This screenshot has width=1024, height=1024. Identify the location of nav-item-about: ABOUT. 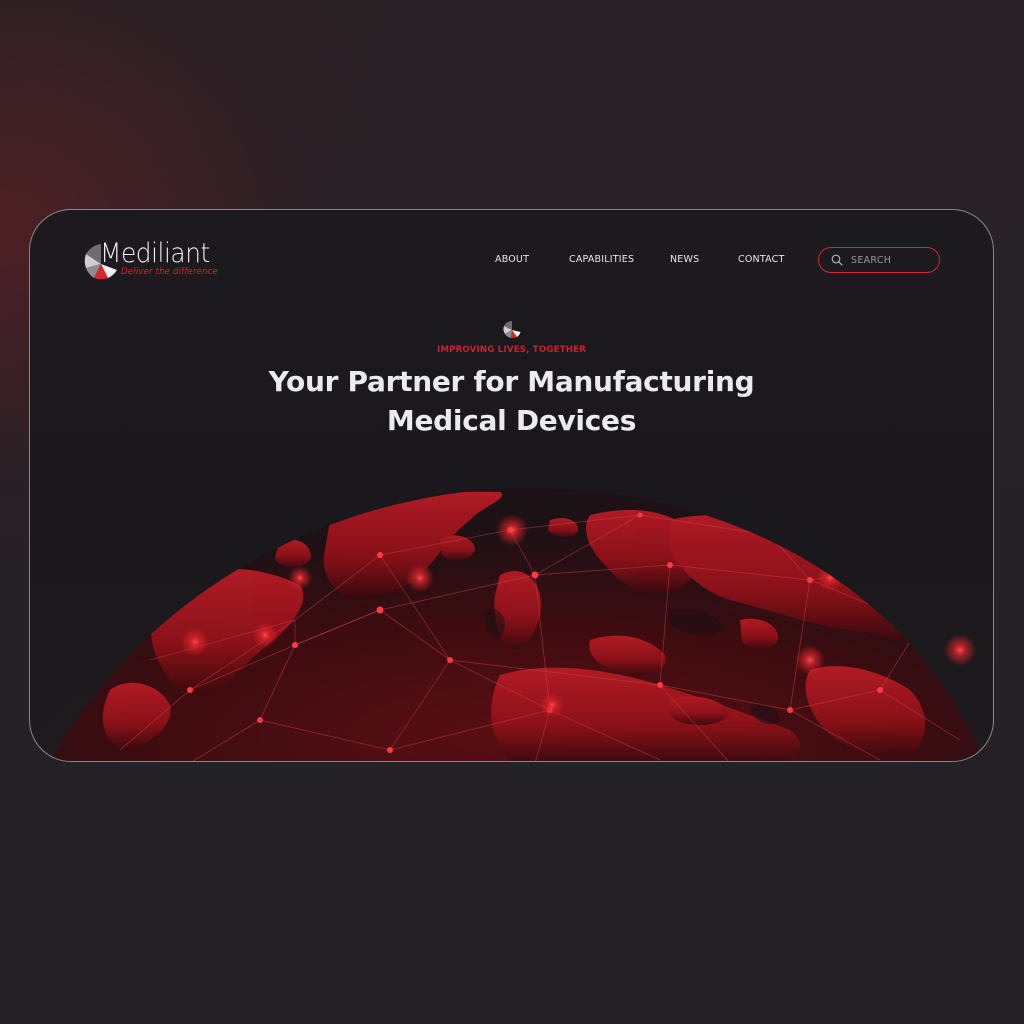
(512, 259).